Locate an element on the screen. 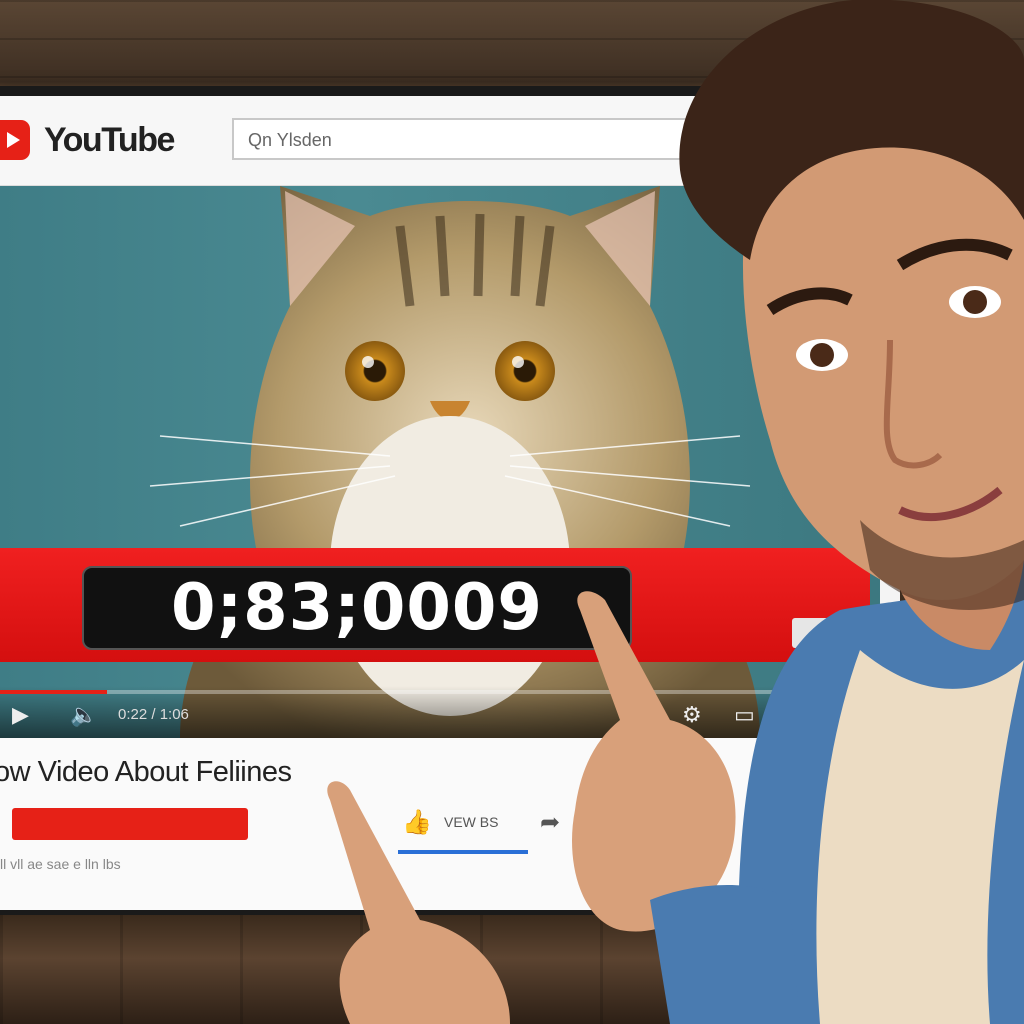  video-meta: ll vll ae sae e lln lbs is located at coordinates (60, 864).